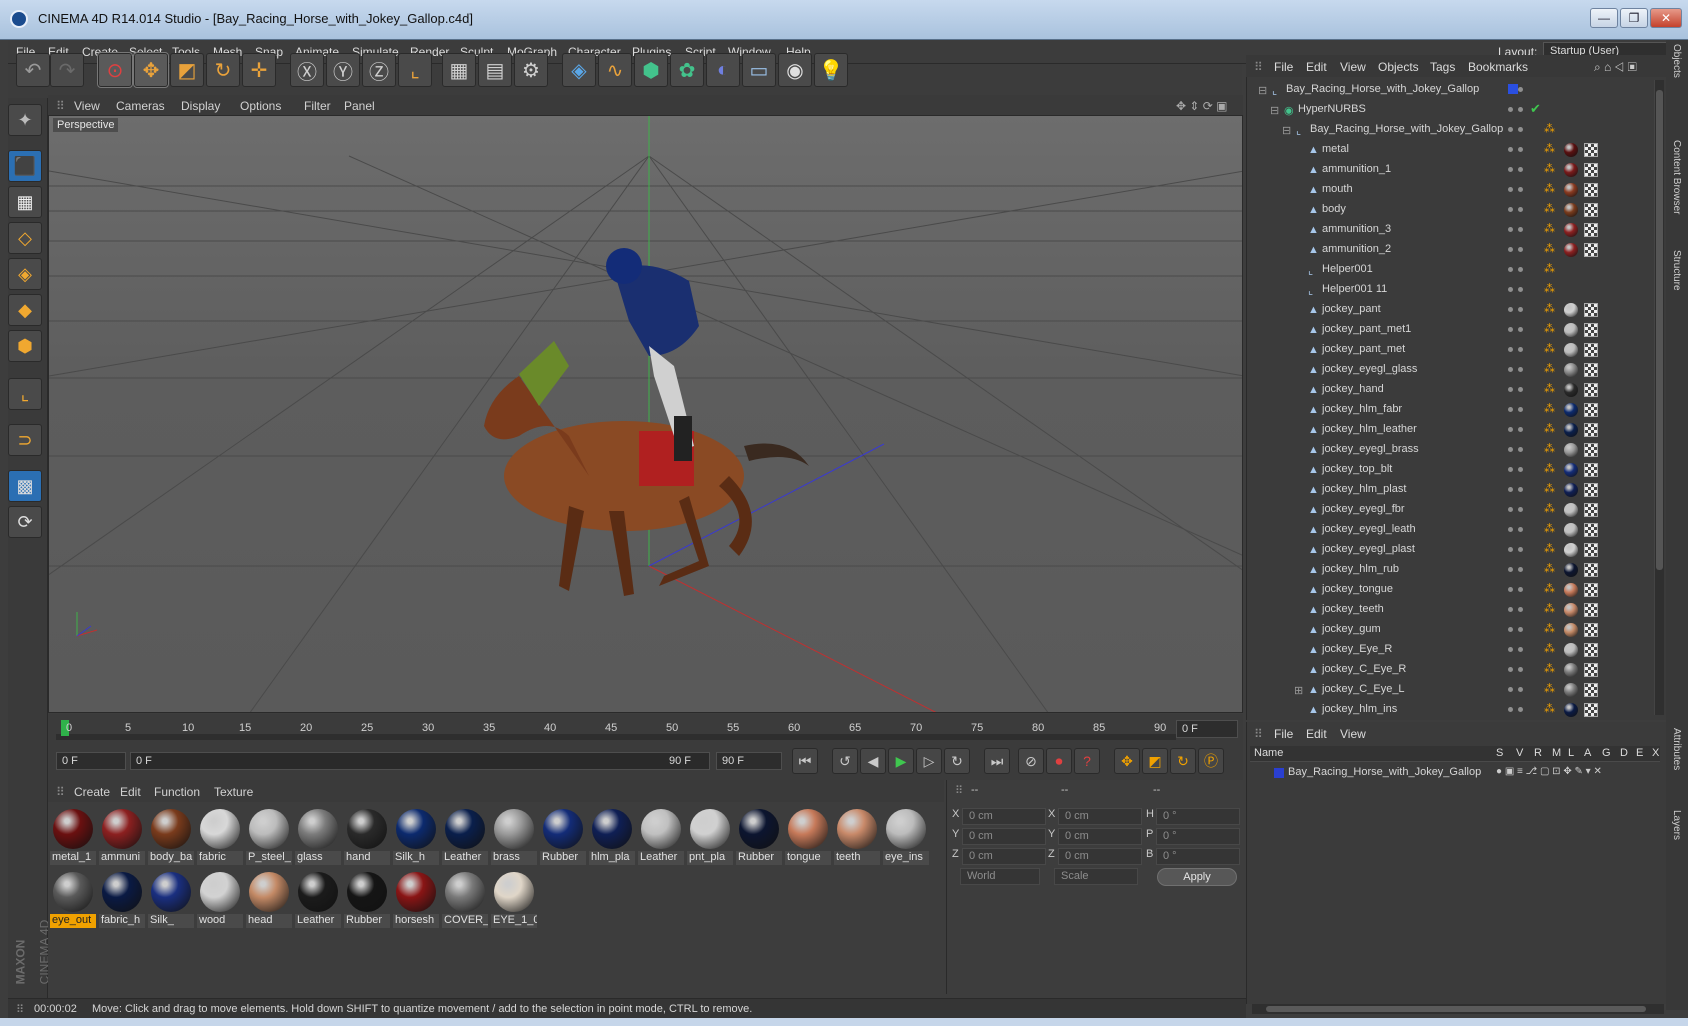 Image resolution: width=1688 pixels, height=1026 pixels. What do you see at coordinates (1513, 89) in the screenshot?
I see `layer-color-swatch` at bounding box center [1513, 89].